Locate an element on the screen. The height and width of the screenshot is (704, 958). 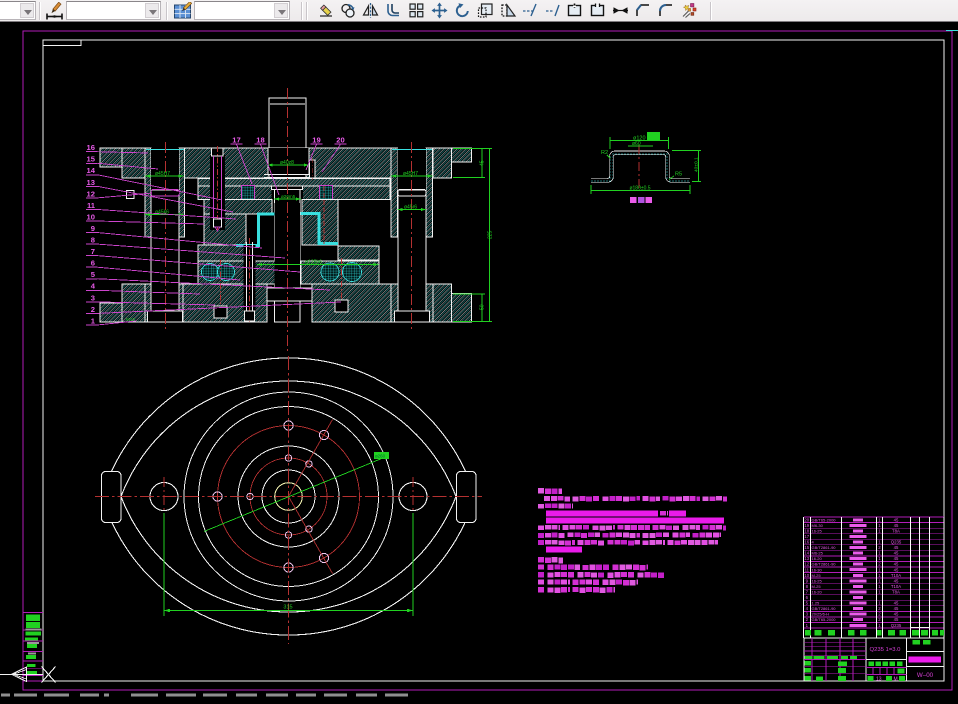
svg-text: 50 is located at coordinates (483, 307).